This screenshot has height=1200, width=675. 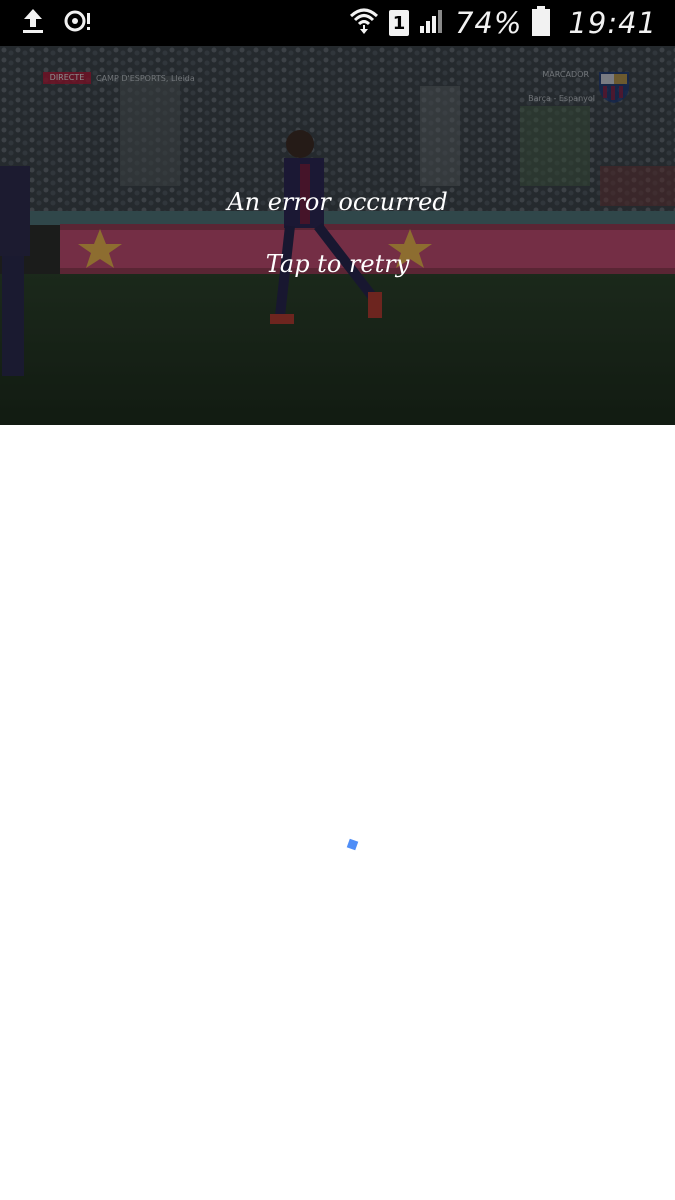 What do you see at coordinates (364, 23) in the screenshot?
I see `wifi-icon` at bounding box center [364, 23].